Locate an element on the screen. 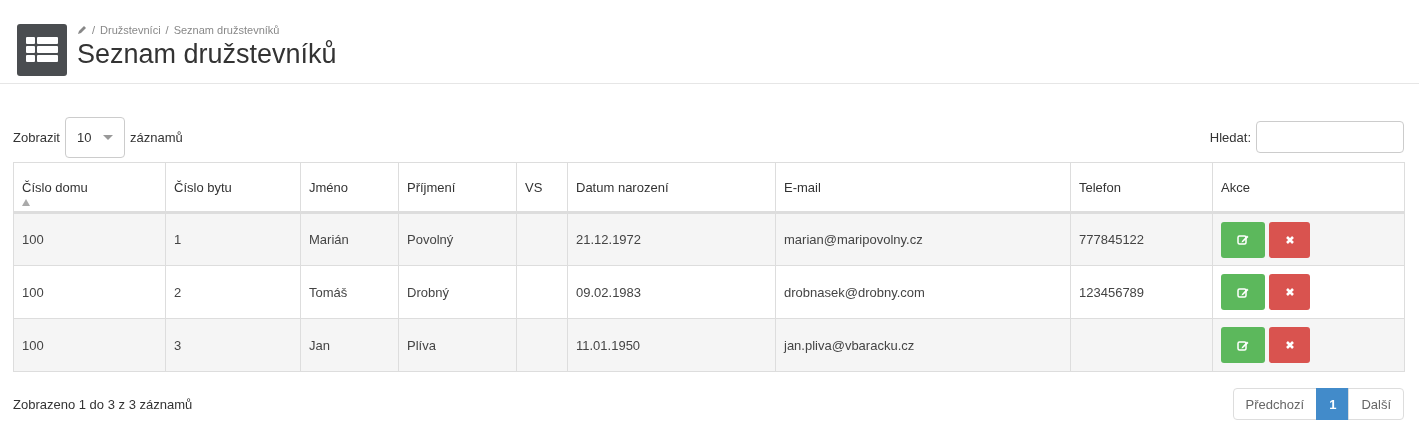 This screenshot has height=446, width=1419. list-icon is located at coordinates (42, 50).